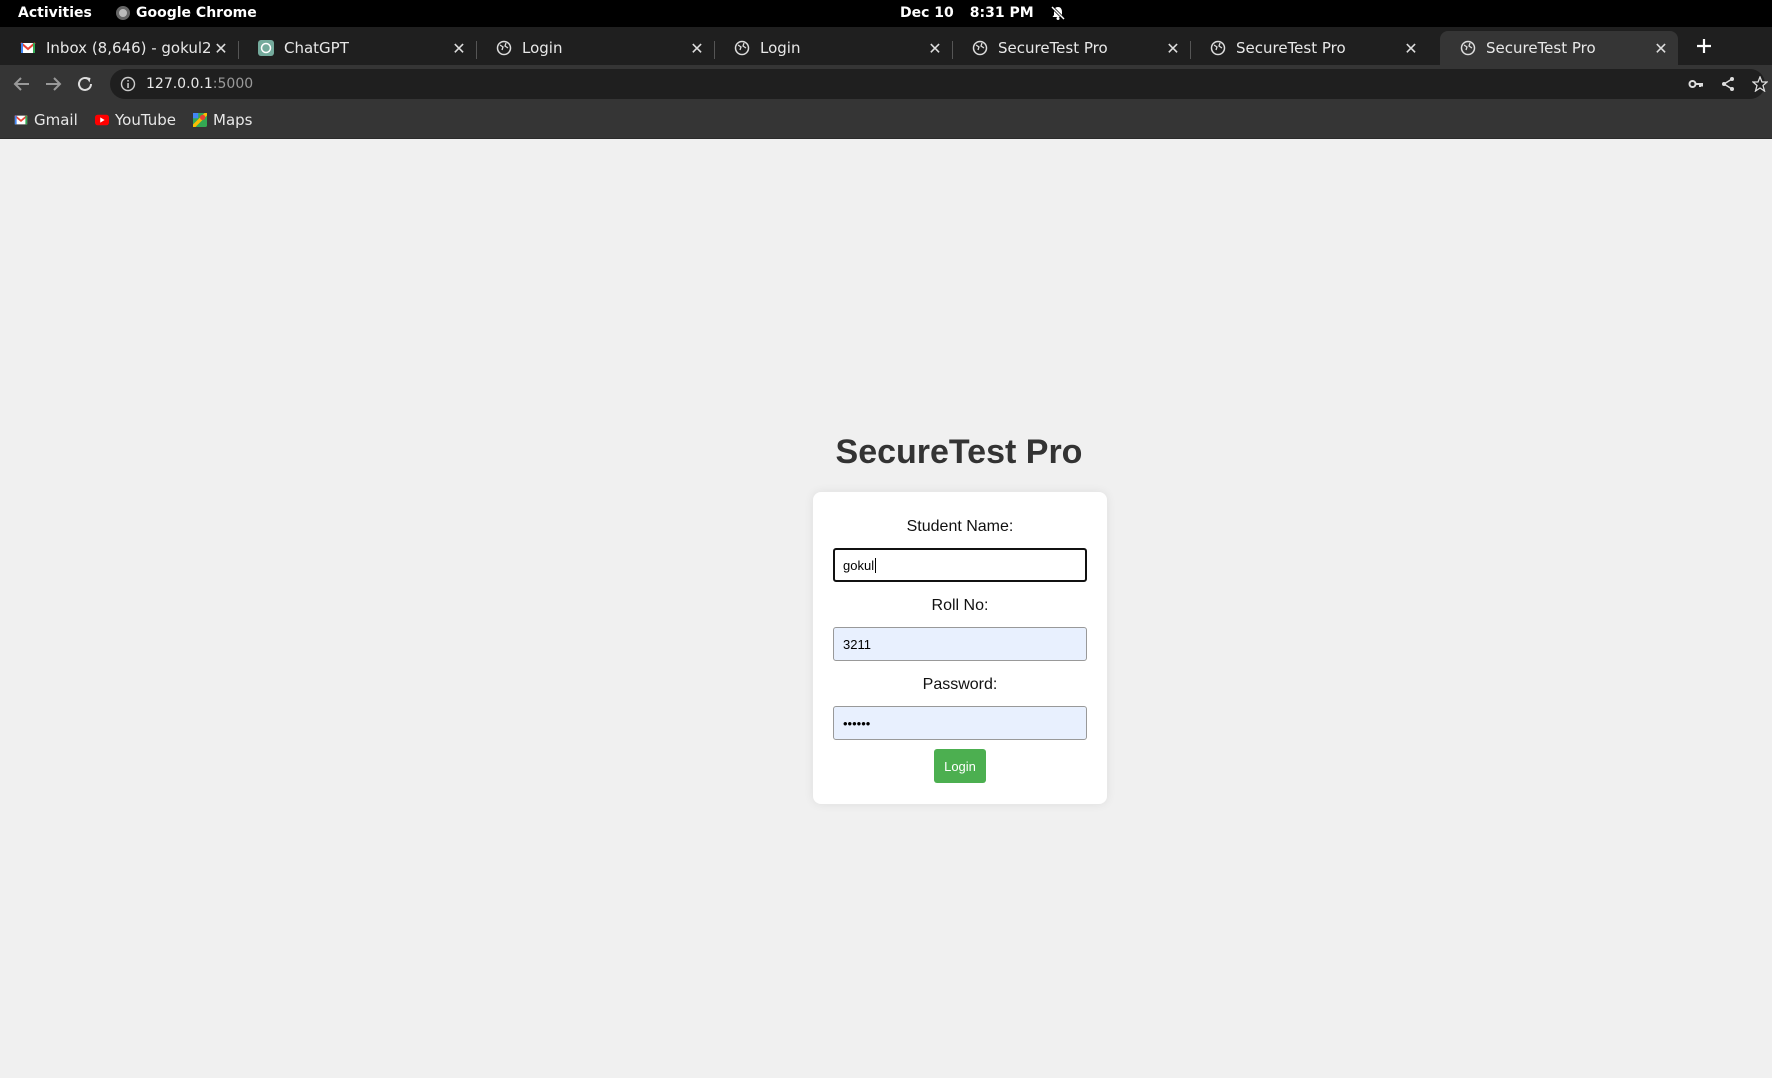 The width and height of the screenshot is (1772, 1078). I want to click on reload-button, so click(85, 84).